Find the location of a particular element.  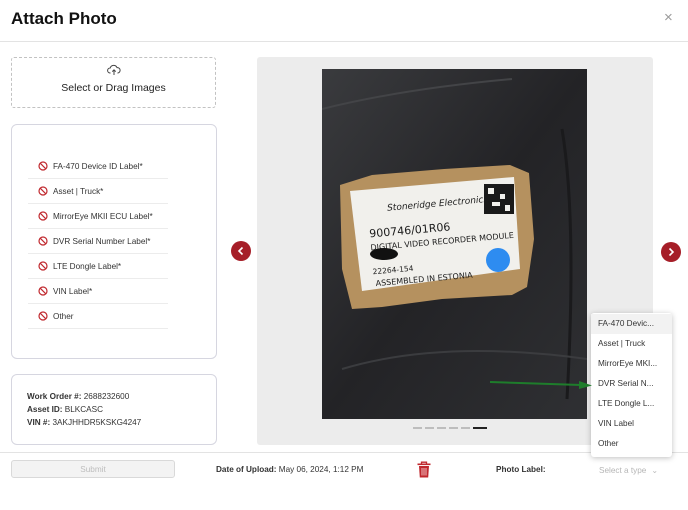

delete-photo-button is located at coordinates (424, 472).